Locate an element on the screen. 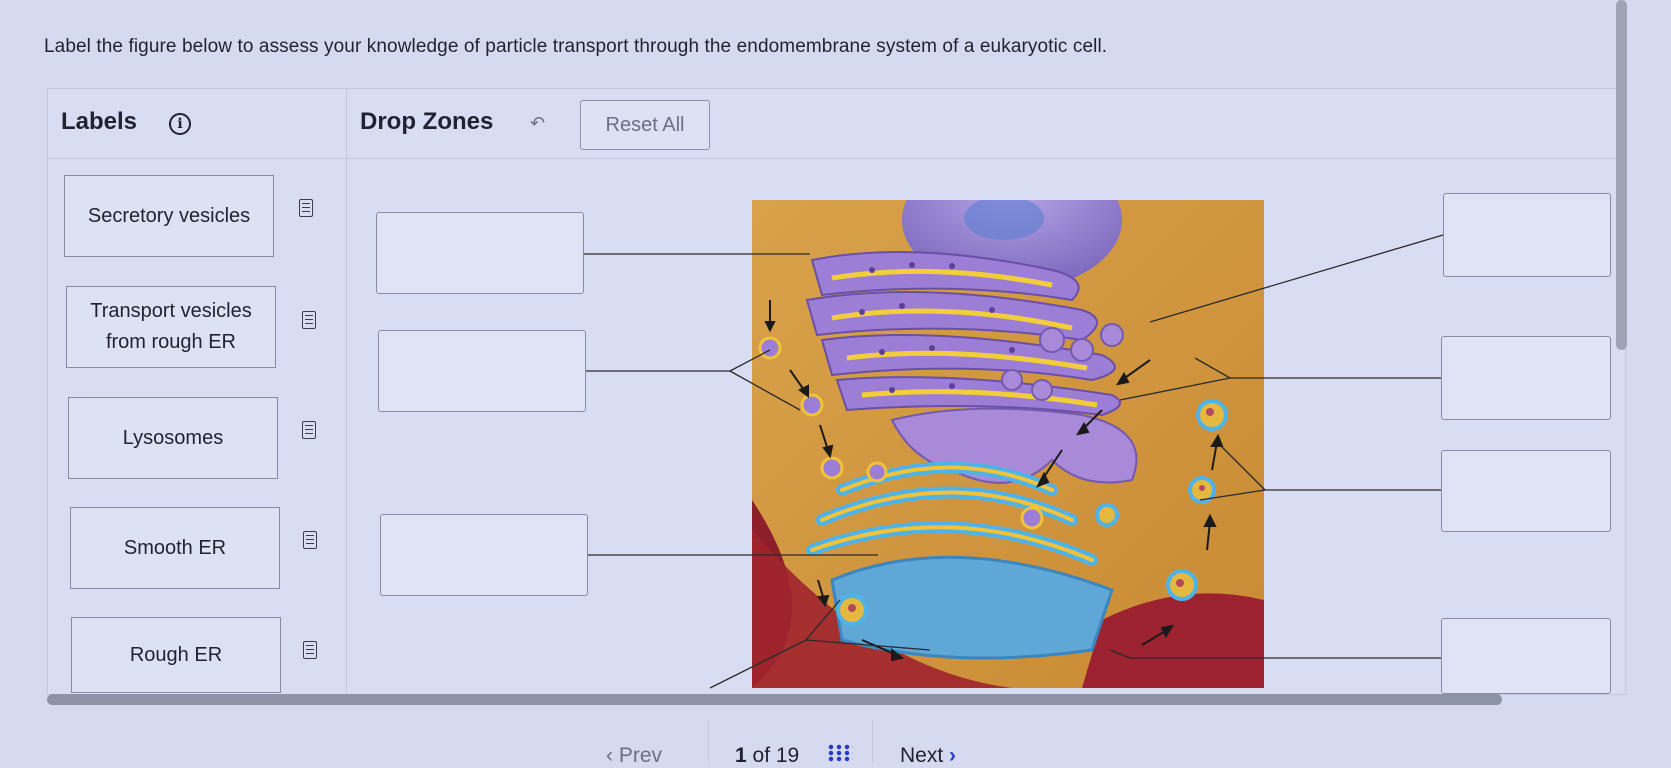  prev-label: Prev is located at coordinates (640, 755).